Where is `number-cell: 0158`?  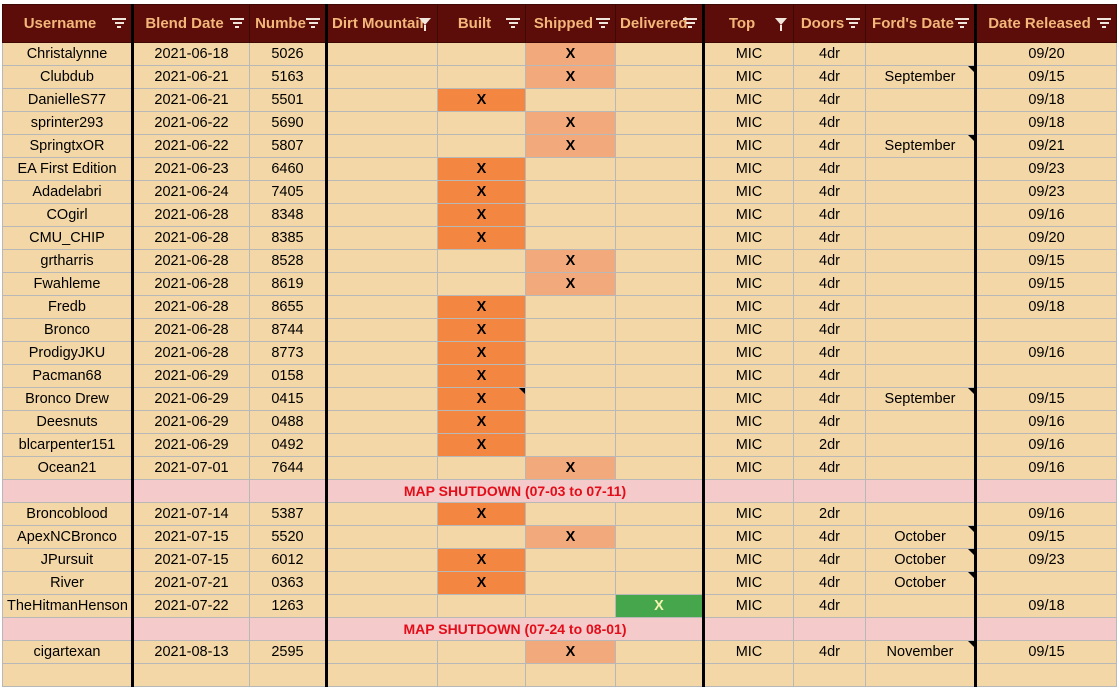
number-cell: 0158 is located at coordinates (288, 376).